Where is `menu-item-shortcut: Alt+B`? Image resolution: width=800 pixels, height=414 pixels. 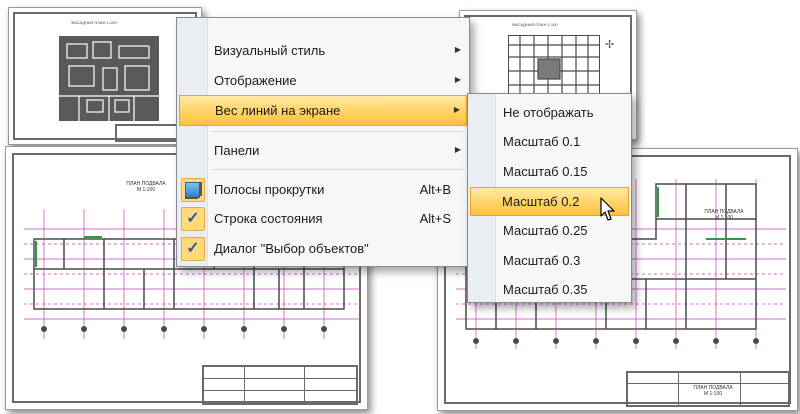 menu-item-shortcut: Alt+B is located at coordinates (435, 189).